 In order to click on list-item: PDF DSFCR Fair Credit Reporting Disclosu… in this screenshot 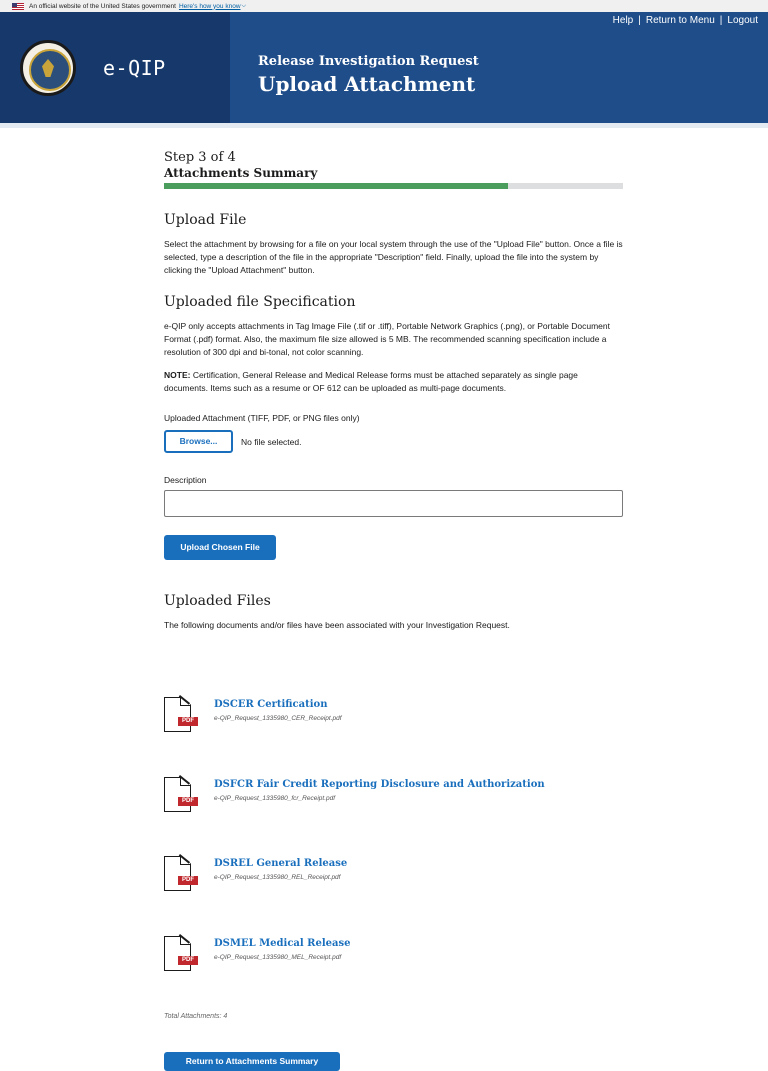, I will do `click(394, 797)`.